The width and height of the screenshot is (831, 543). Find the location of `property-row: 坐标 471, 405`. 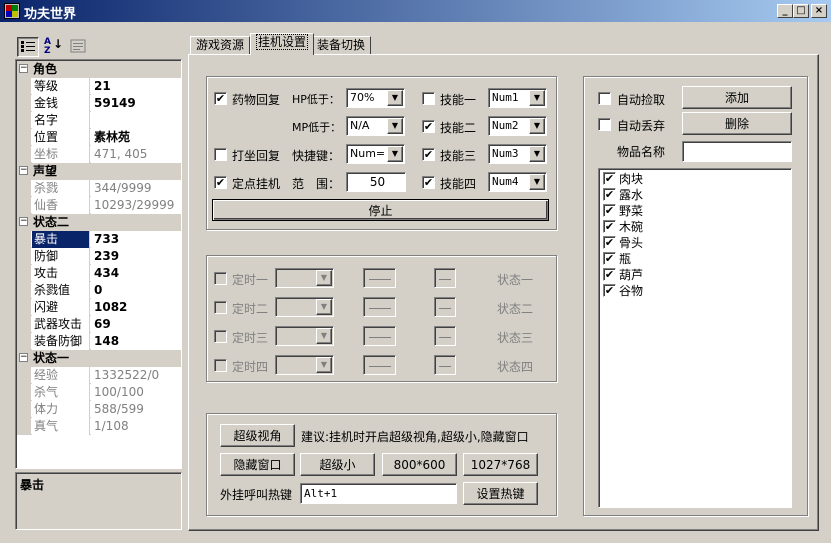

property-row: 坐标 471, 405 is located at coordinates (99, 154).